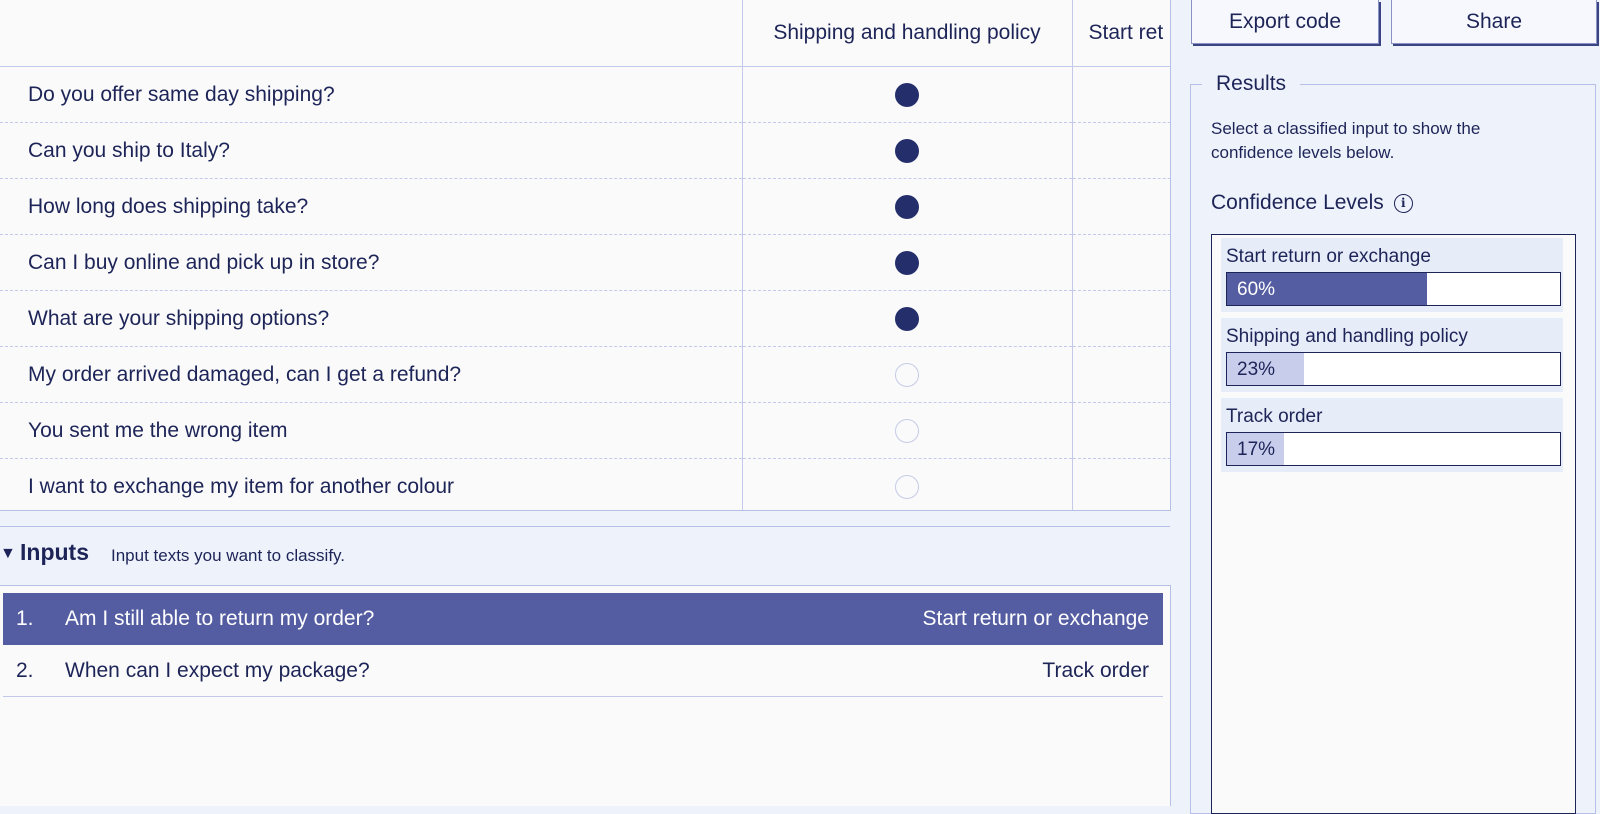 This screenshot has width=1600, height=814. Describe the element at coordinates (1393, 369) in the screenshot. I see `confidence-bar: 23%` at that location.